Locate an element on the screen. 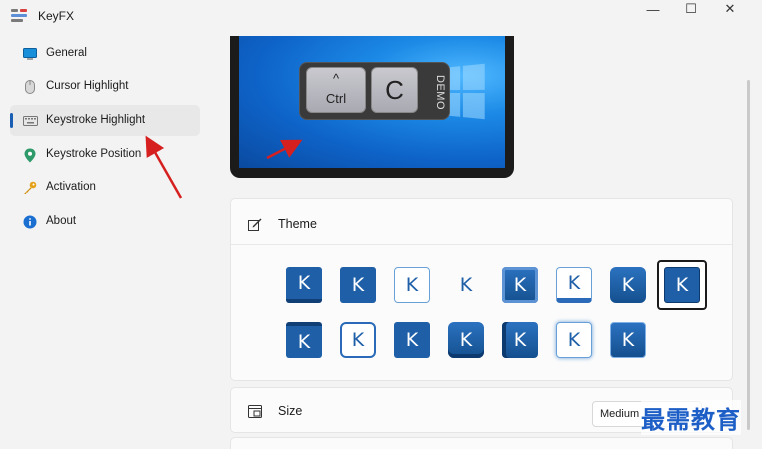  keystroke-preview: ^ Ctrl C DEMO is located at coordinates (372, 107).